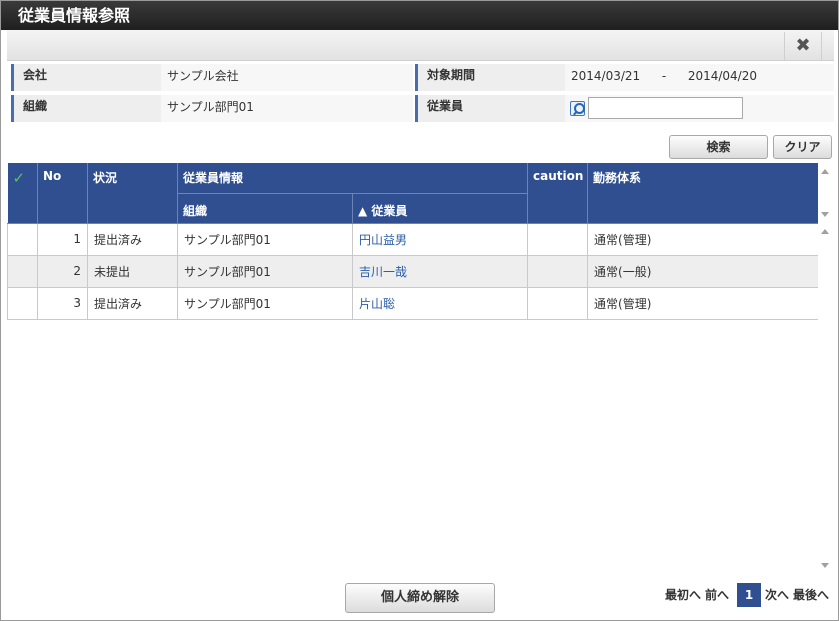  What do you see at coordinates (62, 271) in the screenshot?
I see `row-no: 2` at bounding box center [62, 271].